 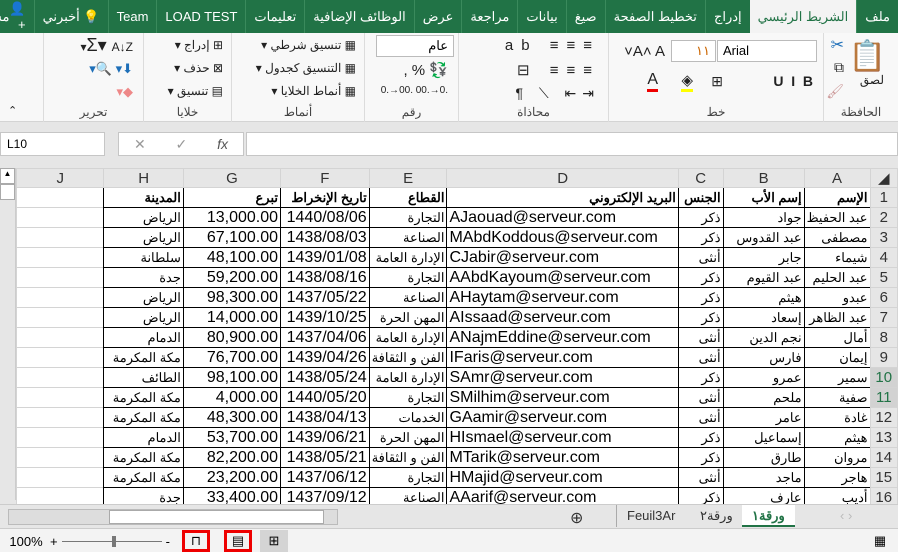 I want to click on format-as-table-button: ▦ التنسيق كجدول ▾, so click(x=306, y=68).